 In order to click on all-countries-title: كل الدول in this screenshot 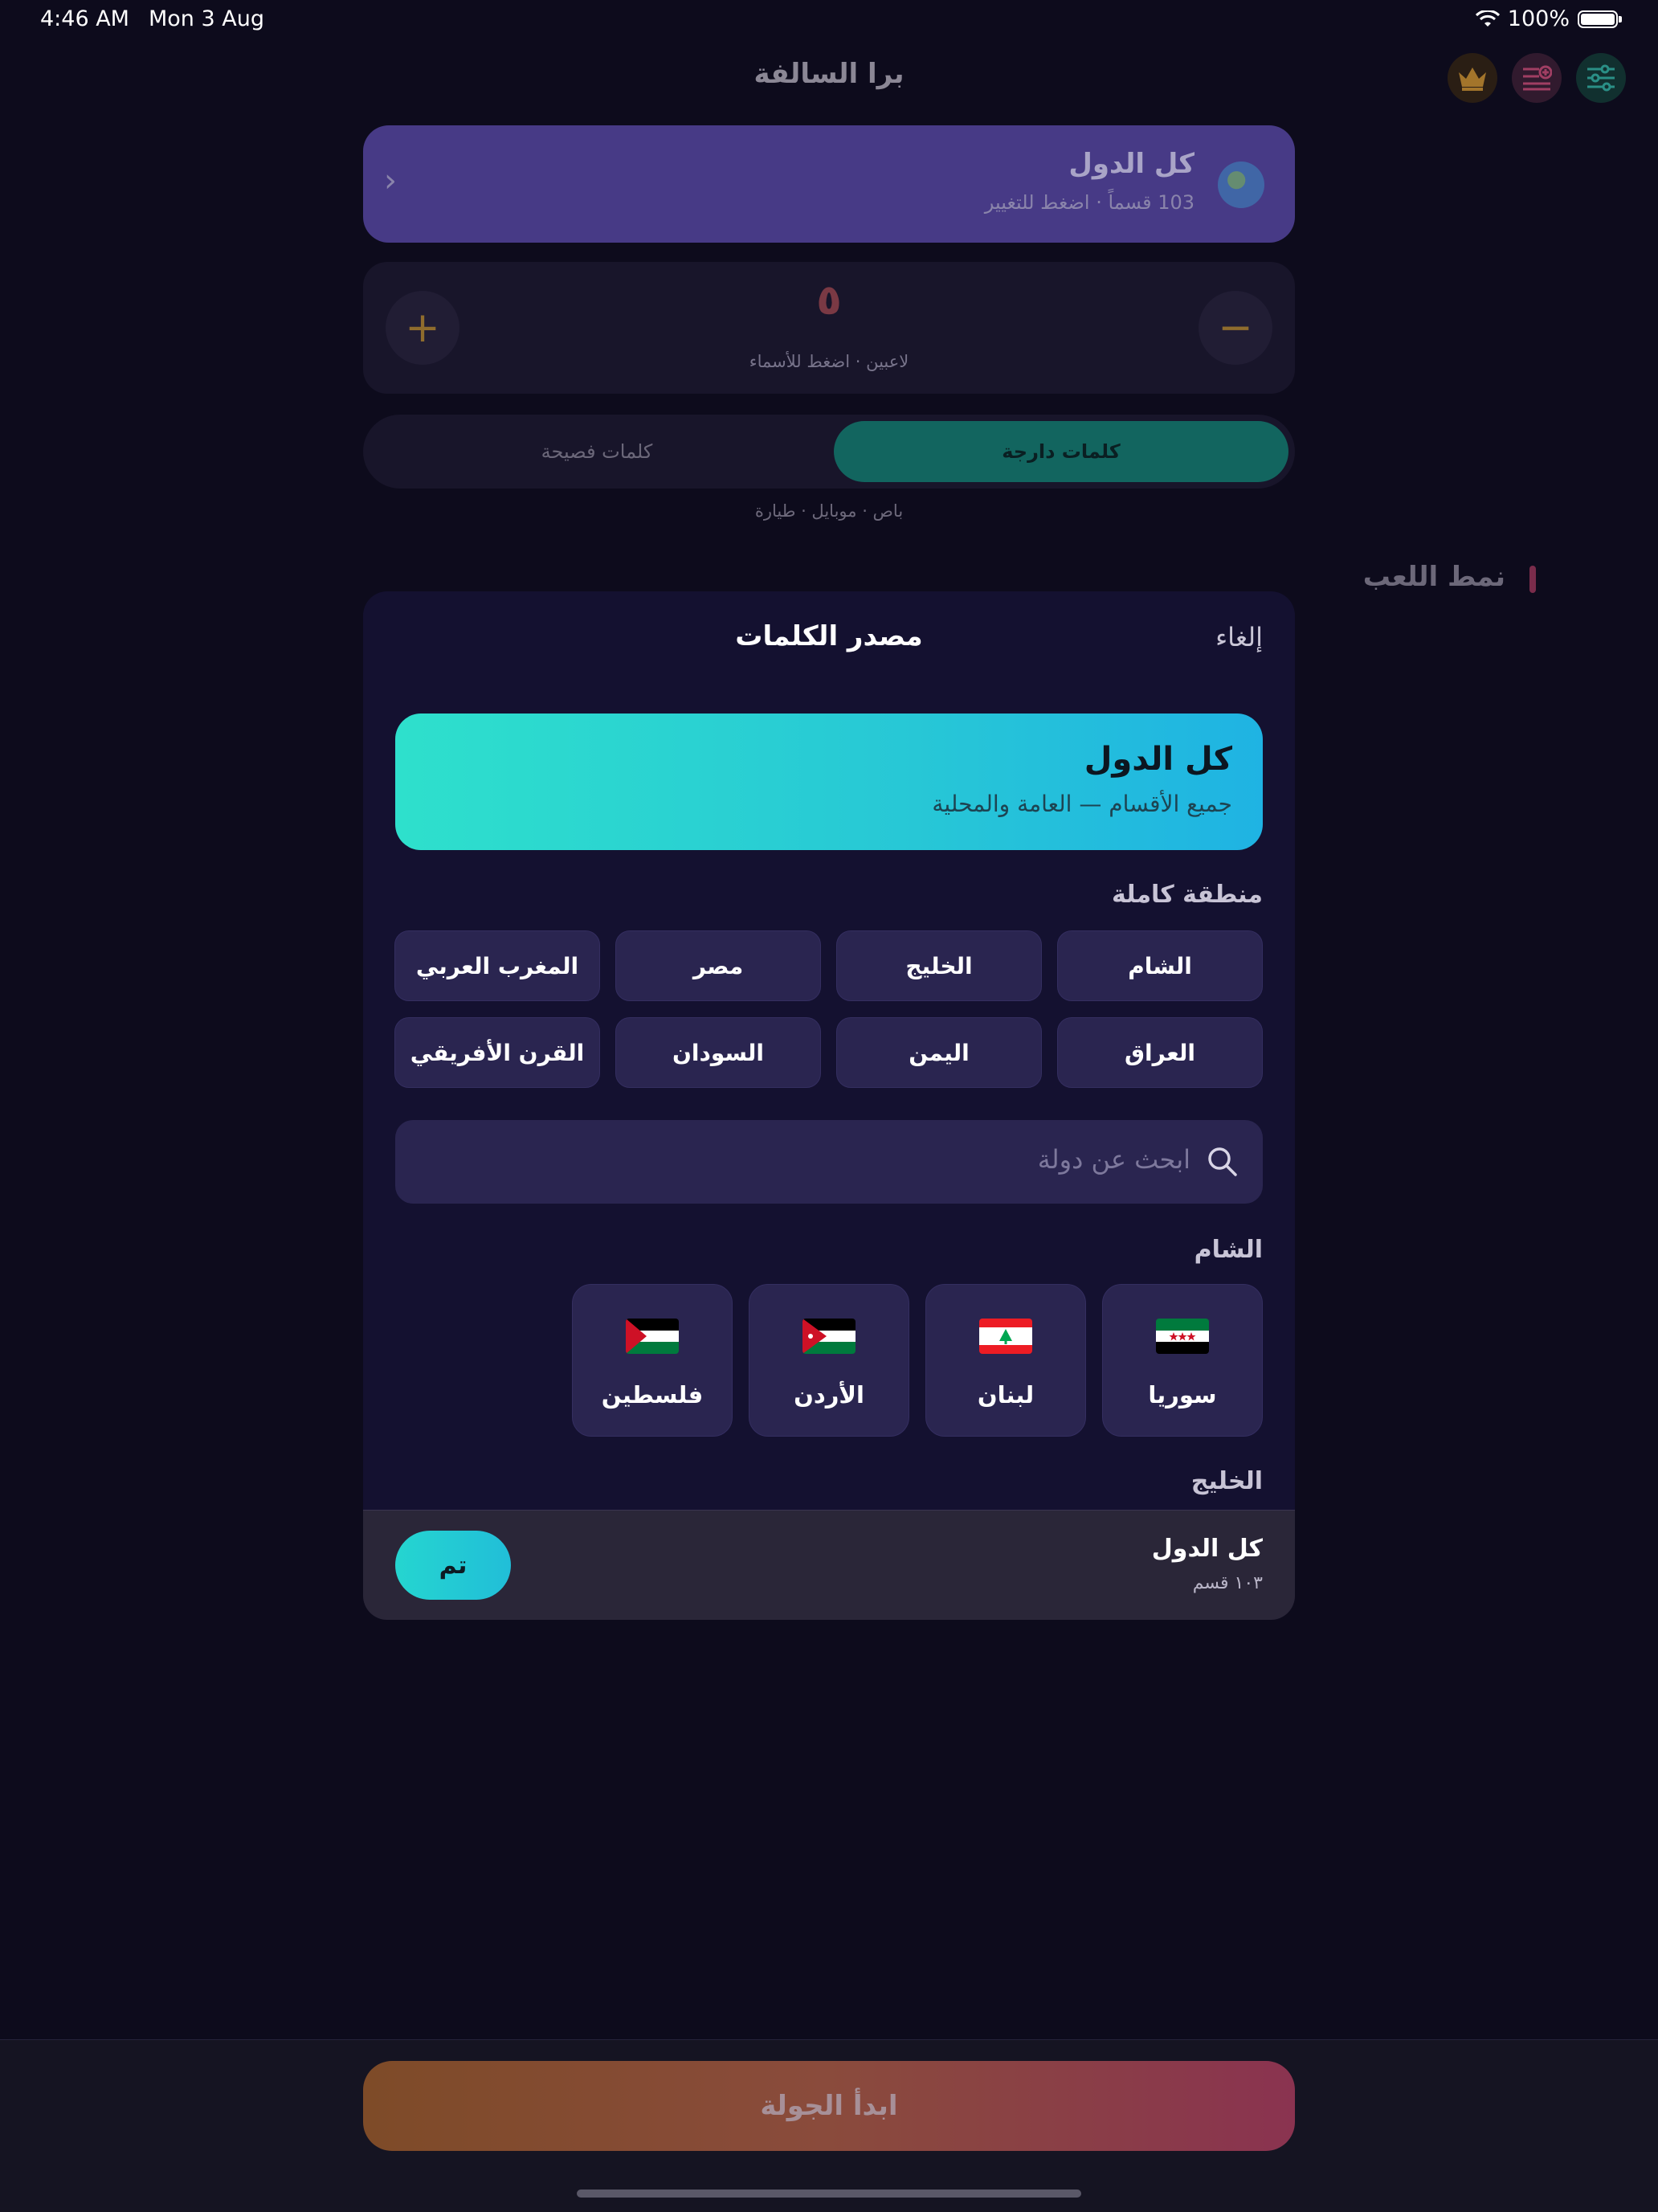, I will do `click(1158, 760)`.